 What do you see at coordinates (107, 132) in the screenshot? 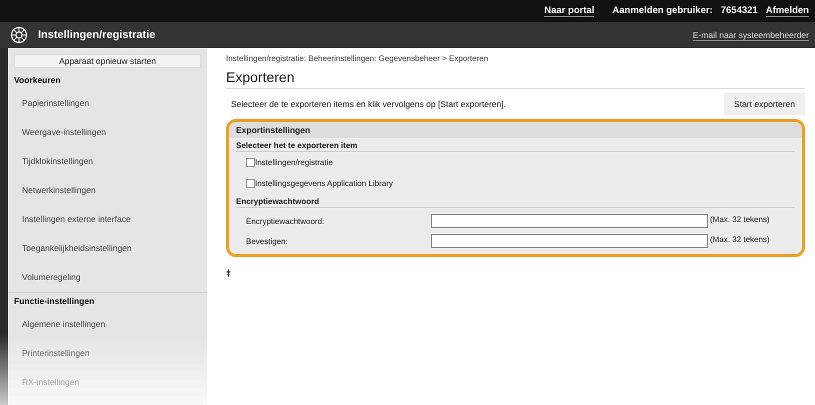
I see `sidebar-item: Weergave-instellingen` at bounding box center [107, 132].